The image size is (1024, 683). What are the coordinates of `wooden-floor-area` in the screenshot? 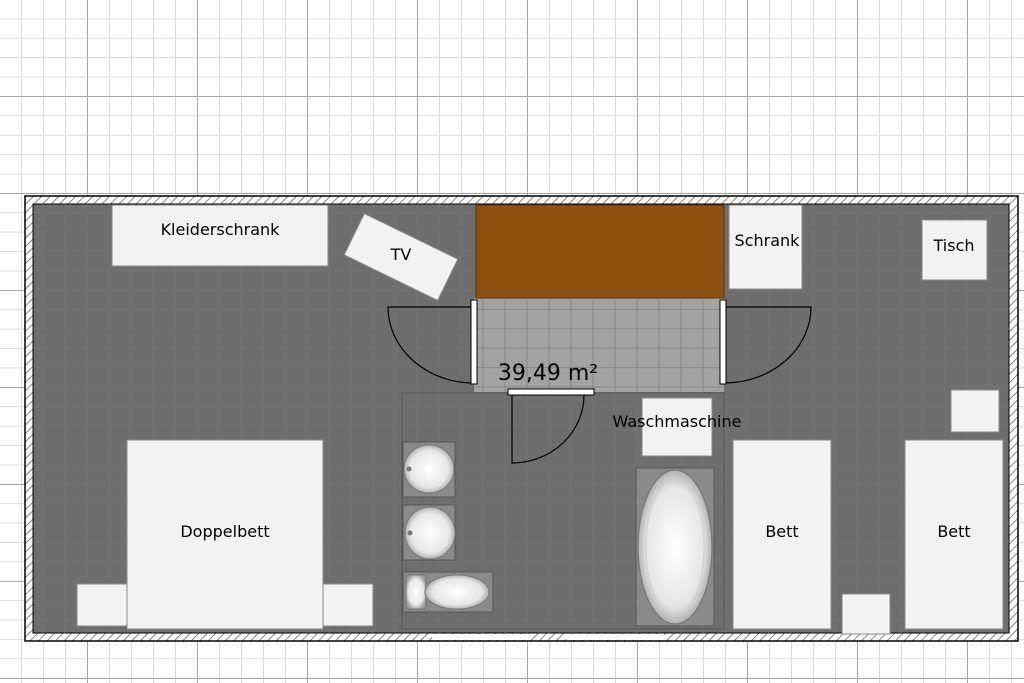 It's located at (600, 251).